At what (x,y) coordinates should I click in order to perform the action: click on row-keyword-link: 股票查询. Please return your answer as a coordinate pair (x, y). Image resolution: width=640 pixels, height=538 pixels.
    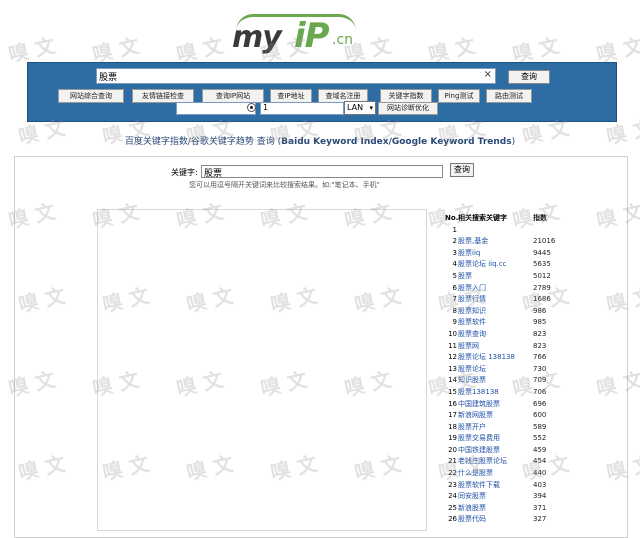
    Looking at the image, I should click on (472, 335).